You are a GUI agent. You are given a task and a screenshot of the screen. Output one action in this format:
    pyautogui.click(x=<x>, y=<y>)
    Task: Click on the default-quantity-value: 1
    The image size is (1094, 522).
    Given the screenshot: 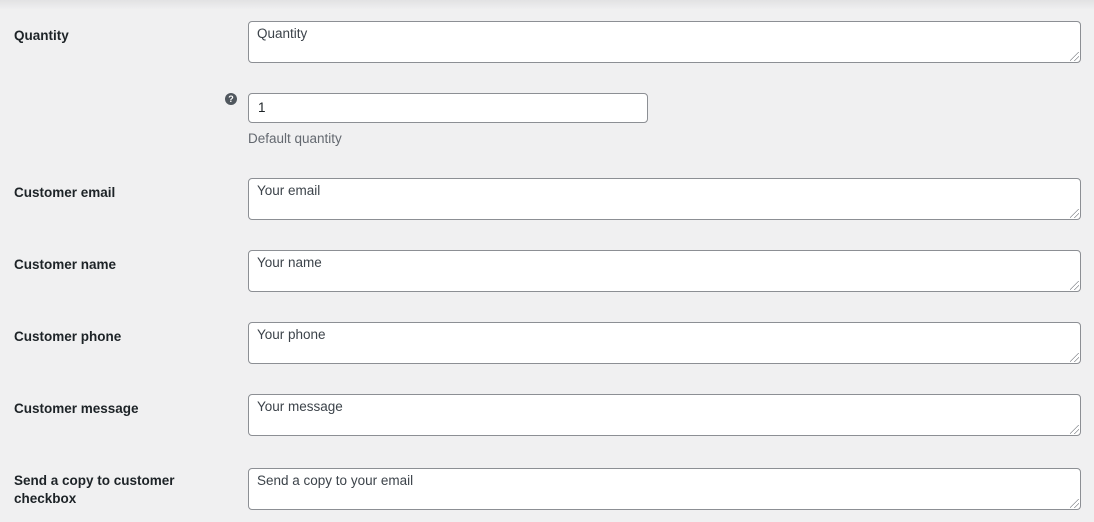 What is the action you would take?
    pyautogui.click(x=262, y=107)
    